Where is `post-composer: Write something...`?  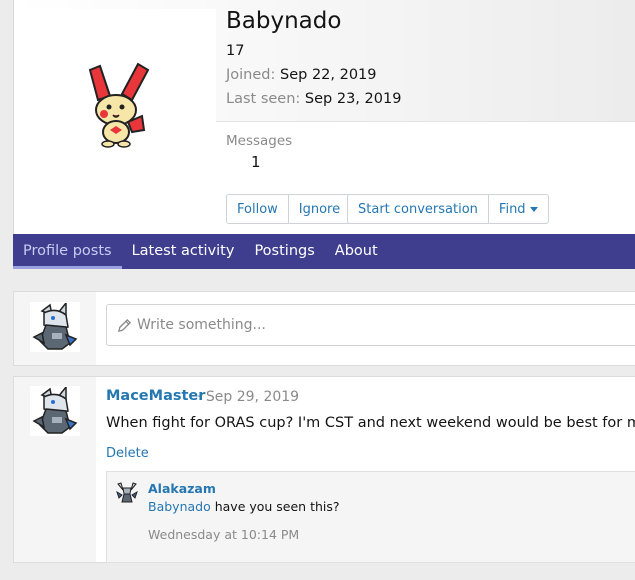 post-composer: Write something... is located at coordinates (324, 328).